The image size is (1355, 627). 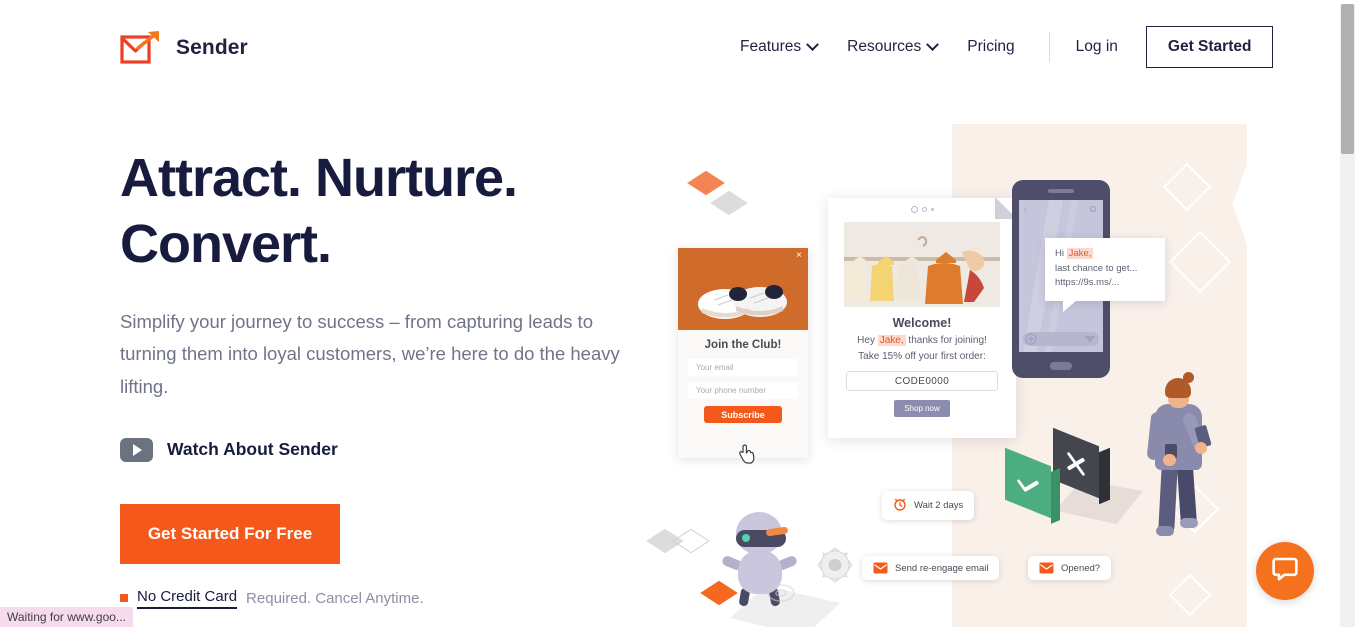 I want to click on headline-line-2: Convert., so click(x=226, y=243).